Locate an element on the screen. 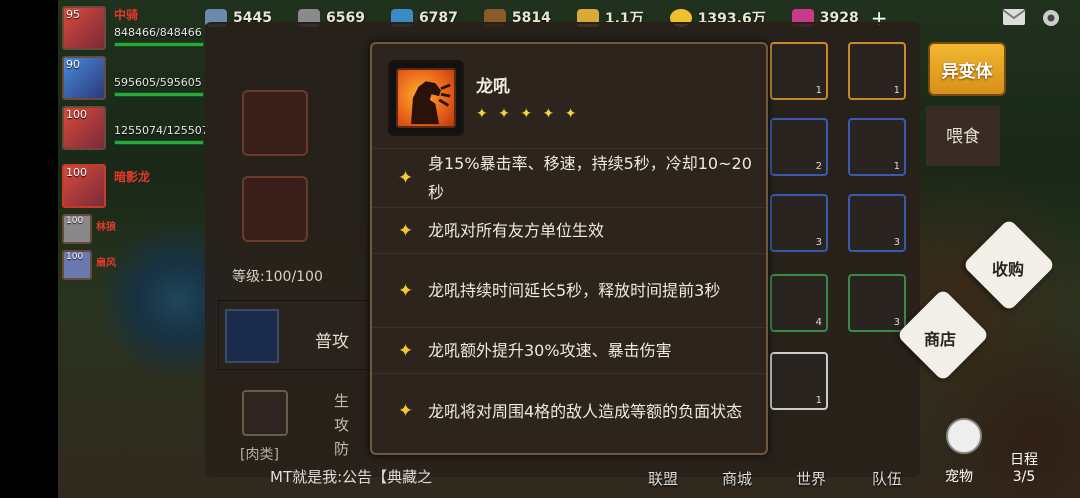 Image resolution: width=1080 pixels, height=498 pixels. grade-label: 等级:100/100 is located at coordinates (277, 277).